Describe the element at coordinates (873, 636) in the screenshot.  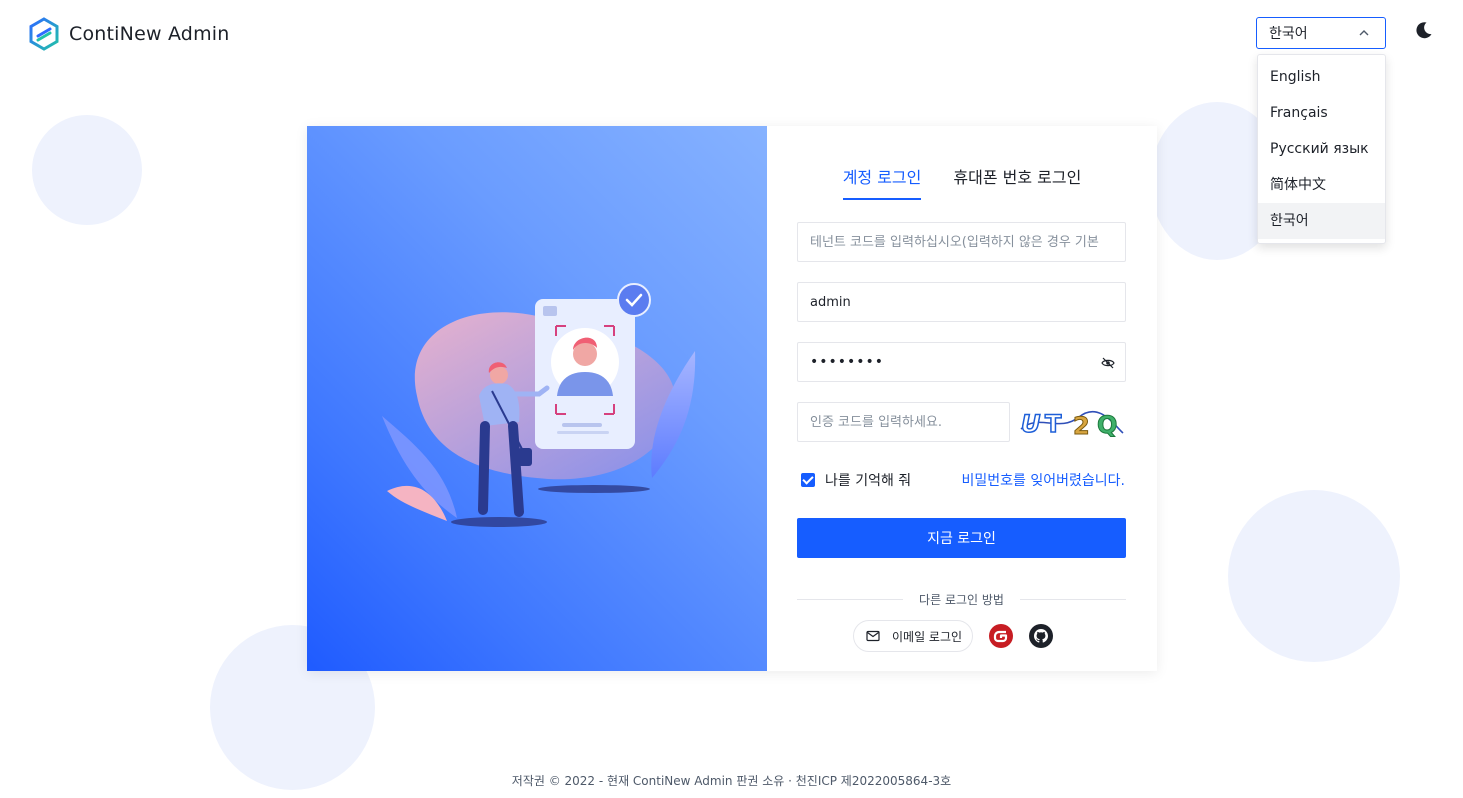
I see `mail-icon` at that location.